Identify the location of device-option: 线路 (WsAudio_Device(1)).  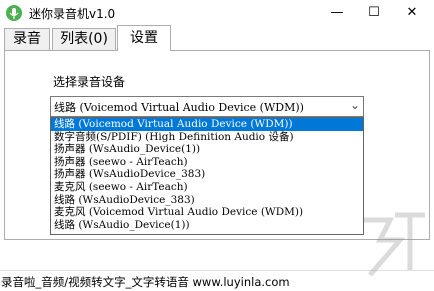
(207, 225).